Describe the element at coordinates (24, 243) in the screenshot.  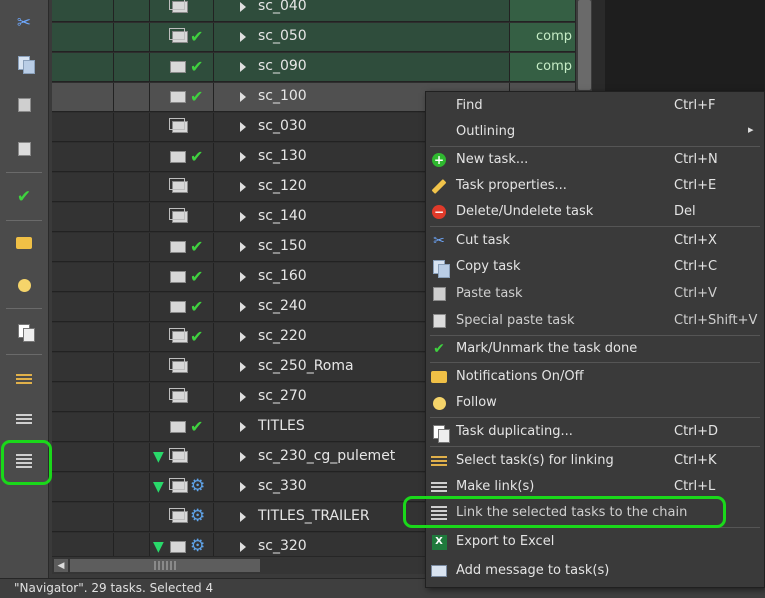
I see `notifications-icon` at that location.